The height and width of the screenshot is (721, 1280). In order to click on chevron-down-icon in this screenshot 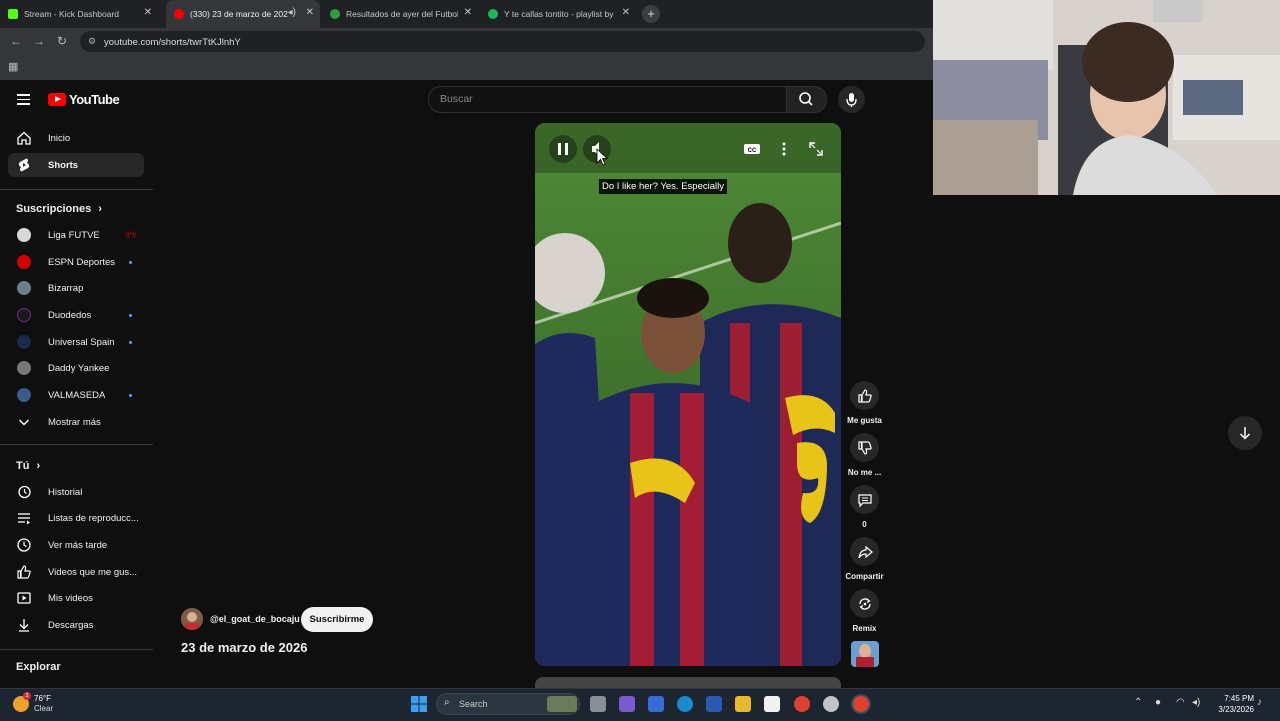, I will do `click(24, 422)`.